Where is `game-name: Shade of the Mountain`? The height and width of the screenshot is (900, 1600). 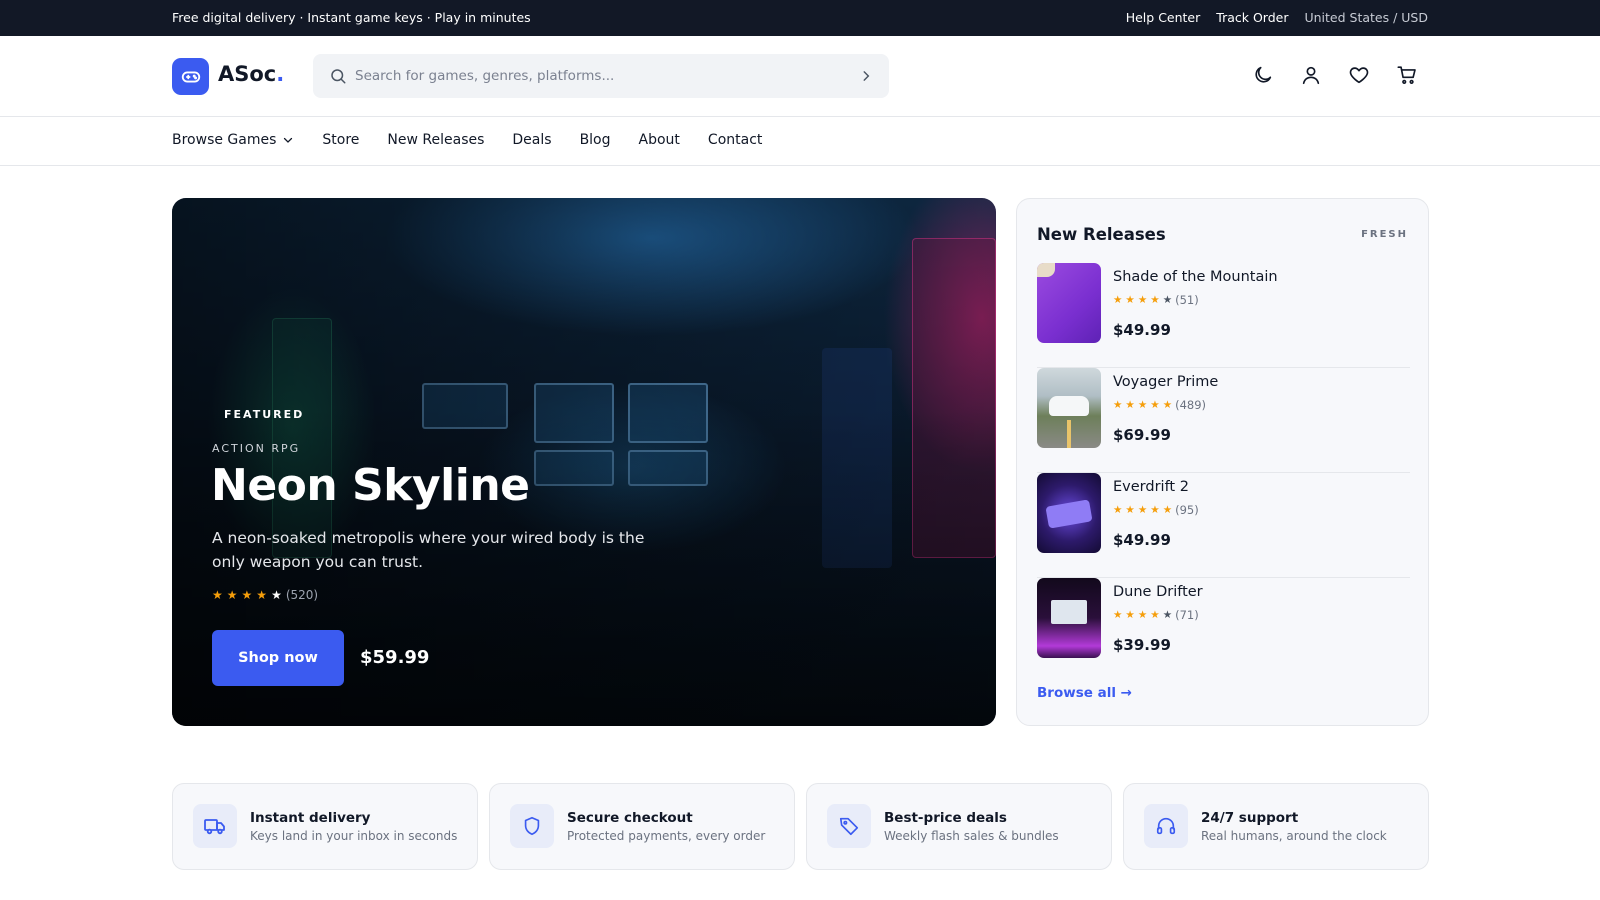 game-name: Shade of the Mountain is located at coordinates (1195, 277).